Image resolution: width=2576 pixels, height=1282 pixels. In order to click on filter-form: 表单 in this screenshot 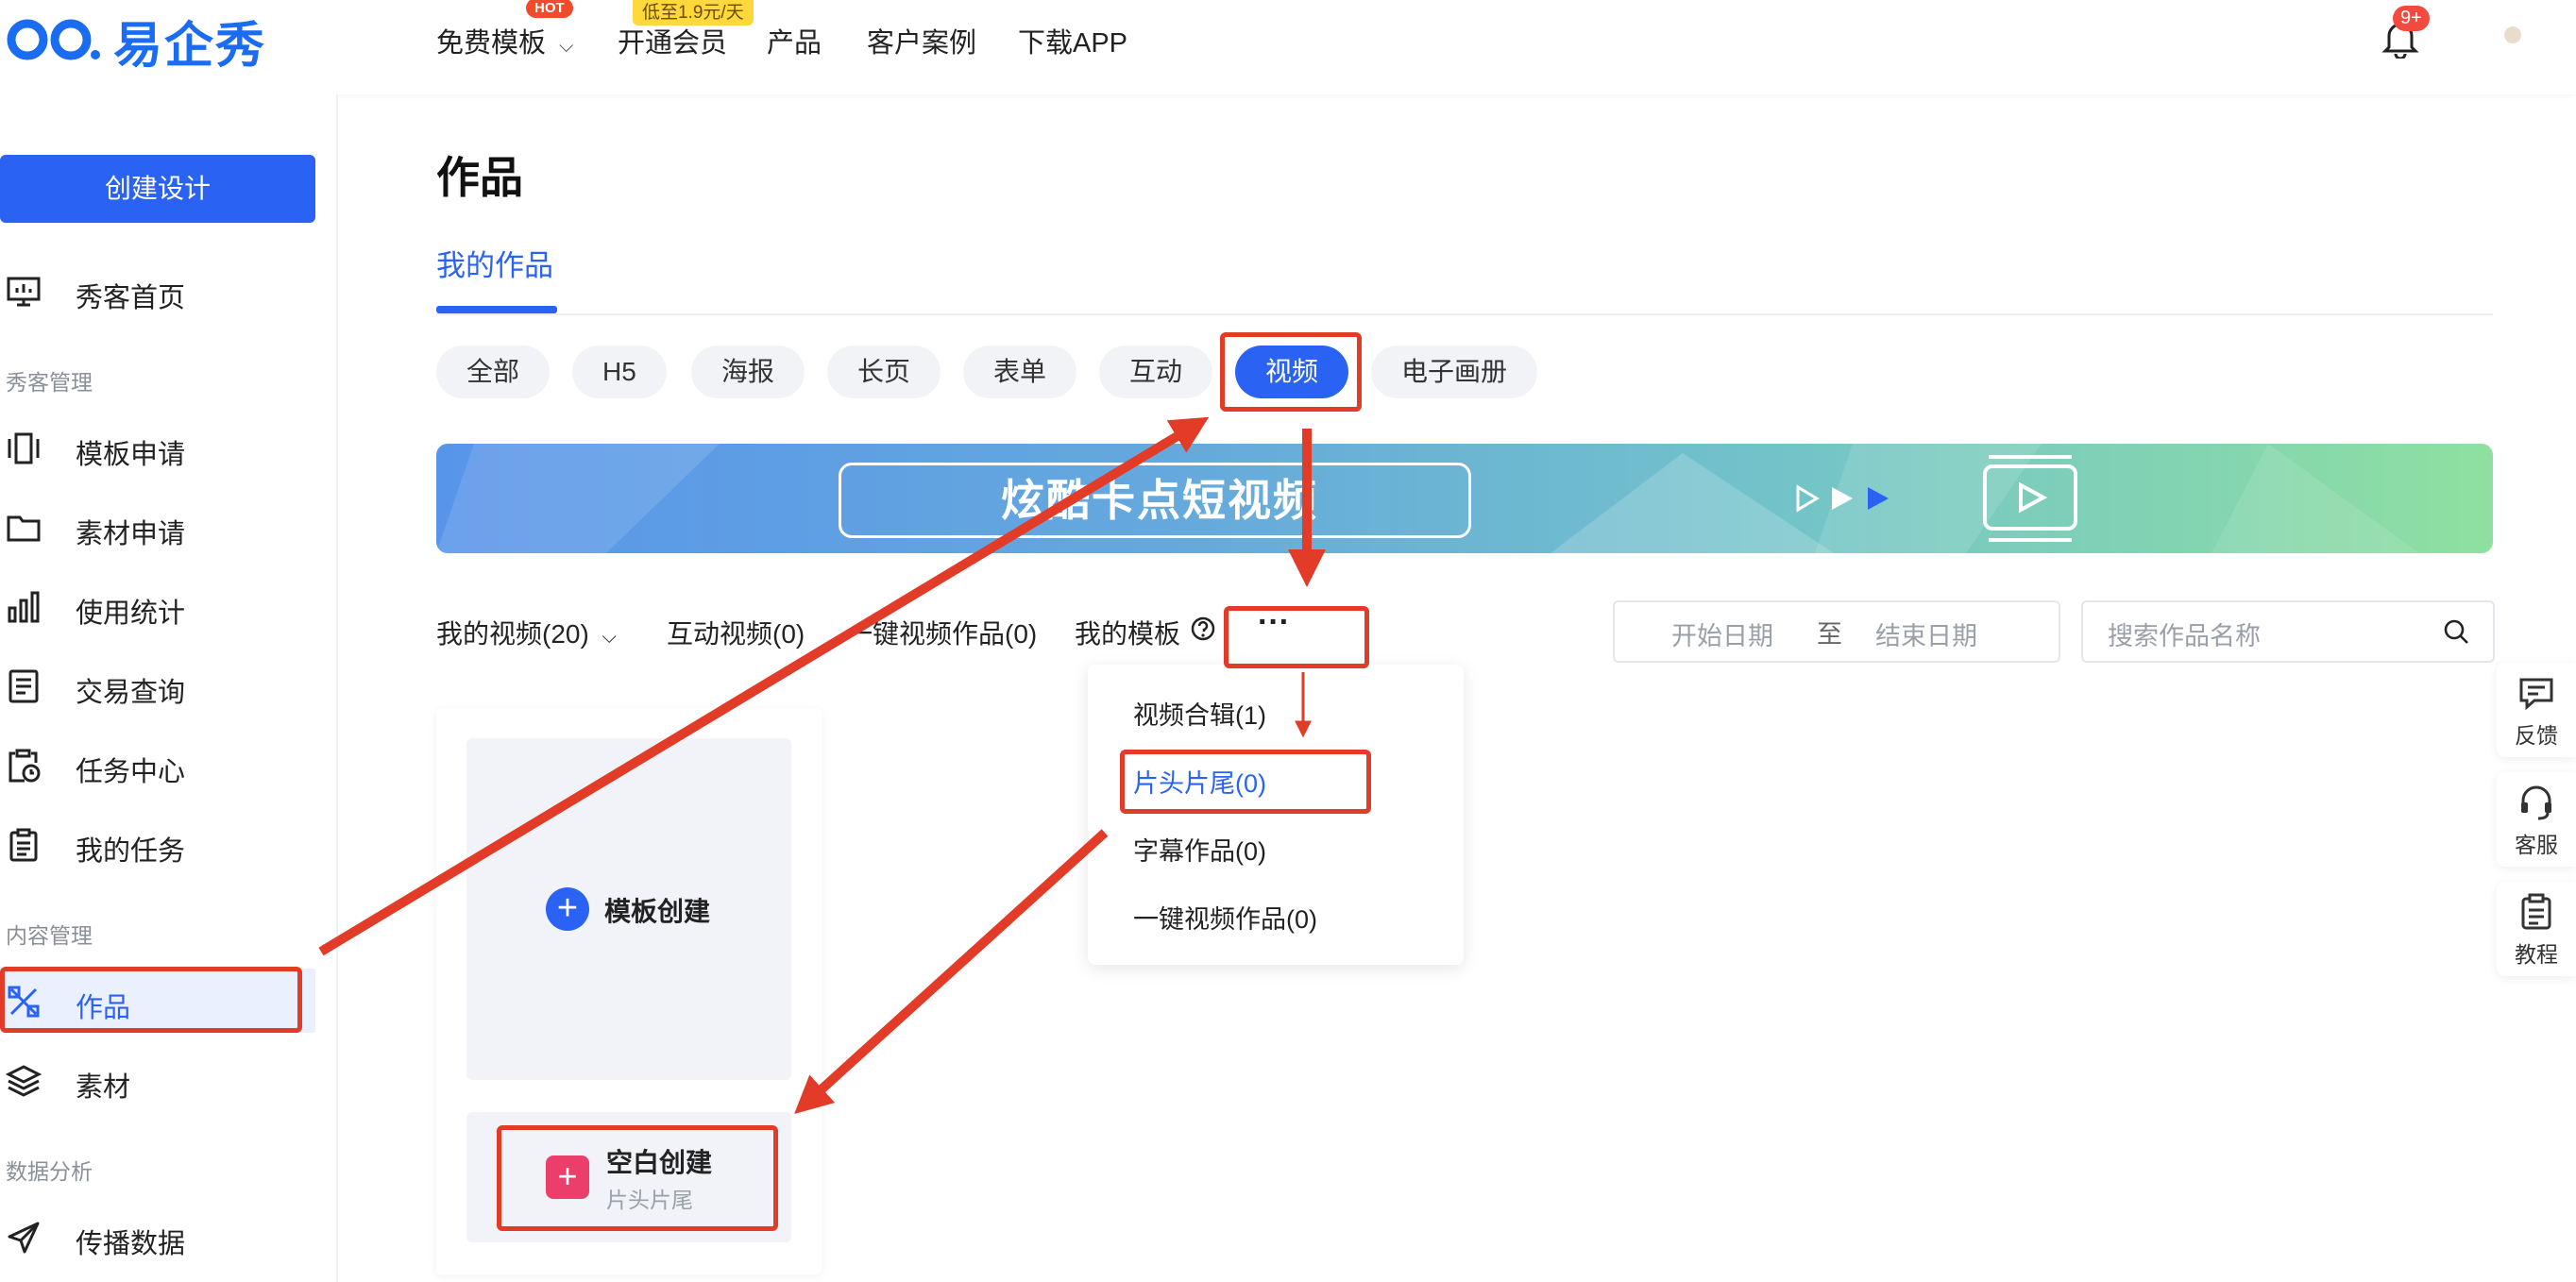, I will do `click(1020, 372)`.